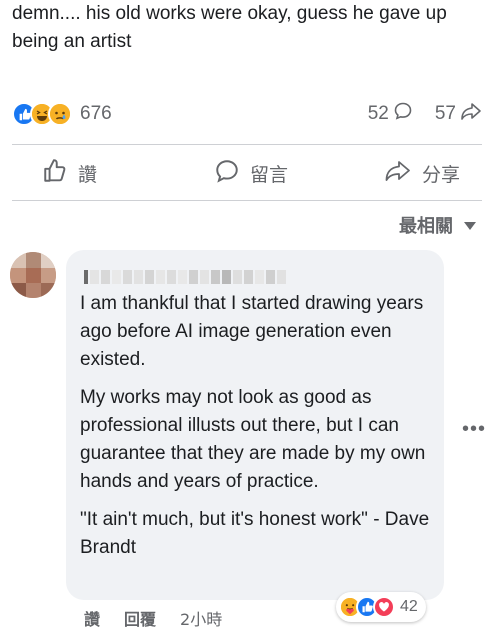  I want to click on avatar, so click(33, 275).